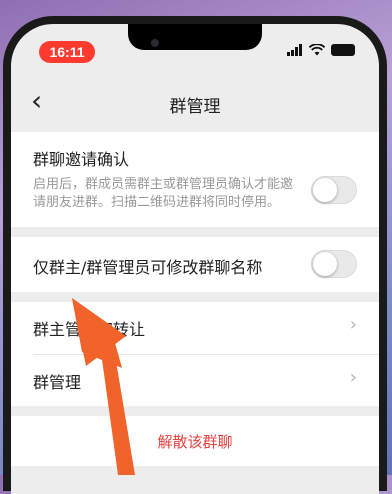 The width and height of the screenshot is (392, 494). Describe the element at coordinates (195, 107) in the screenshot. I see `page-title: 群管理` at that location.